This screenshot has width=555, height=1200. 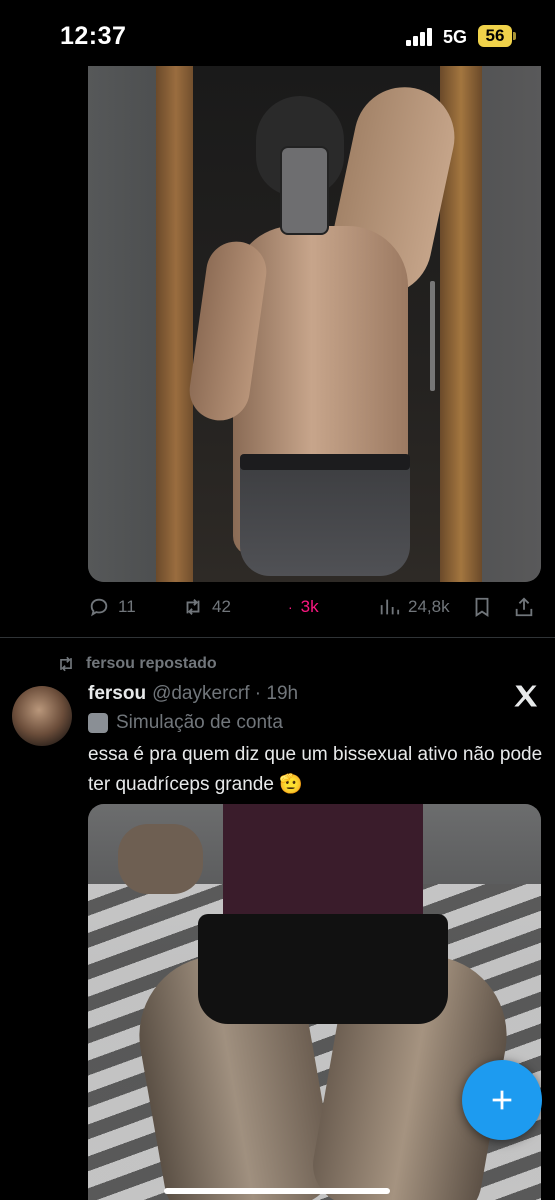 What do you see at coordinates (98, 723) in the screenshot?
I see `mask-icon` at bounding box center [98, 723].